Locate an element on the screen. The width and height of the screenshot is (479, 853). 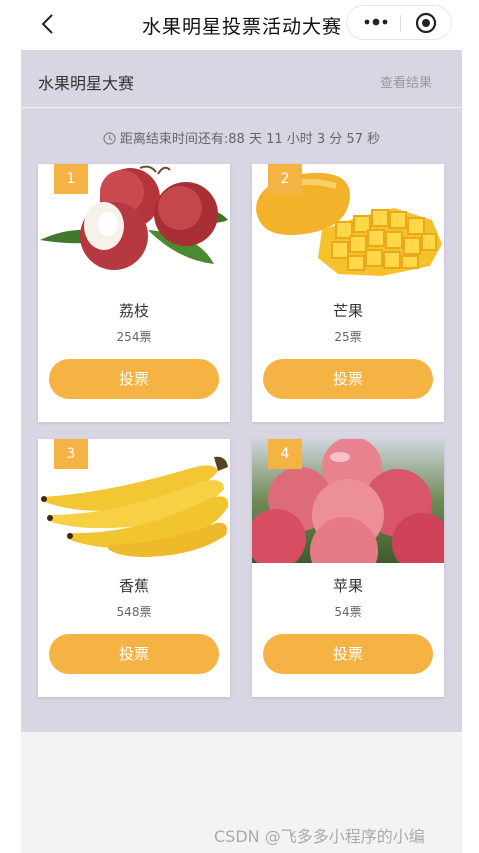
capsule-divider is located at coordinates (400, 23).